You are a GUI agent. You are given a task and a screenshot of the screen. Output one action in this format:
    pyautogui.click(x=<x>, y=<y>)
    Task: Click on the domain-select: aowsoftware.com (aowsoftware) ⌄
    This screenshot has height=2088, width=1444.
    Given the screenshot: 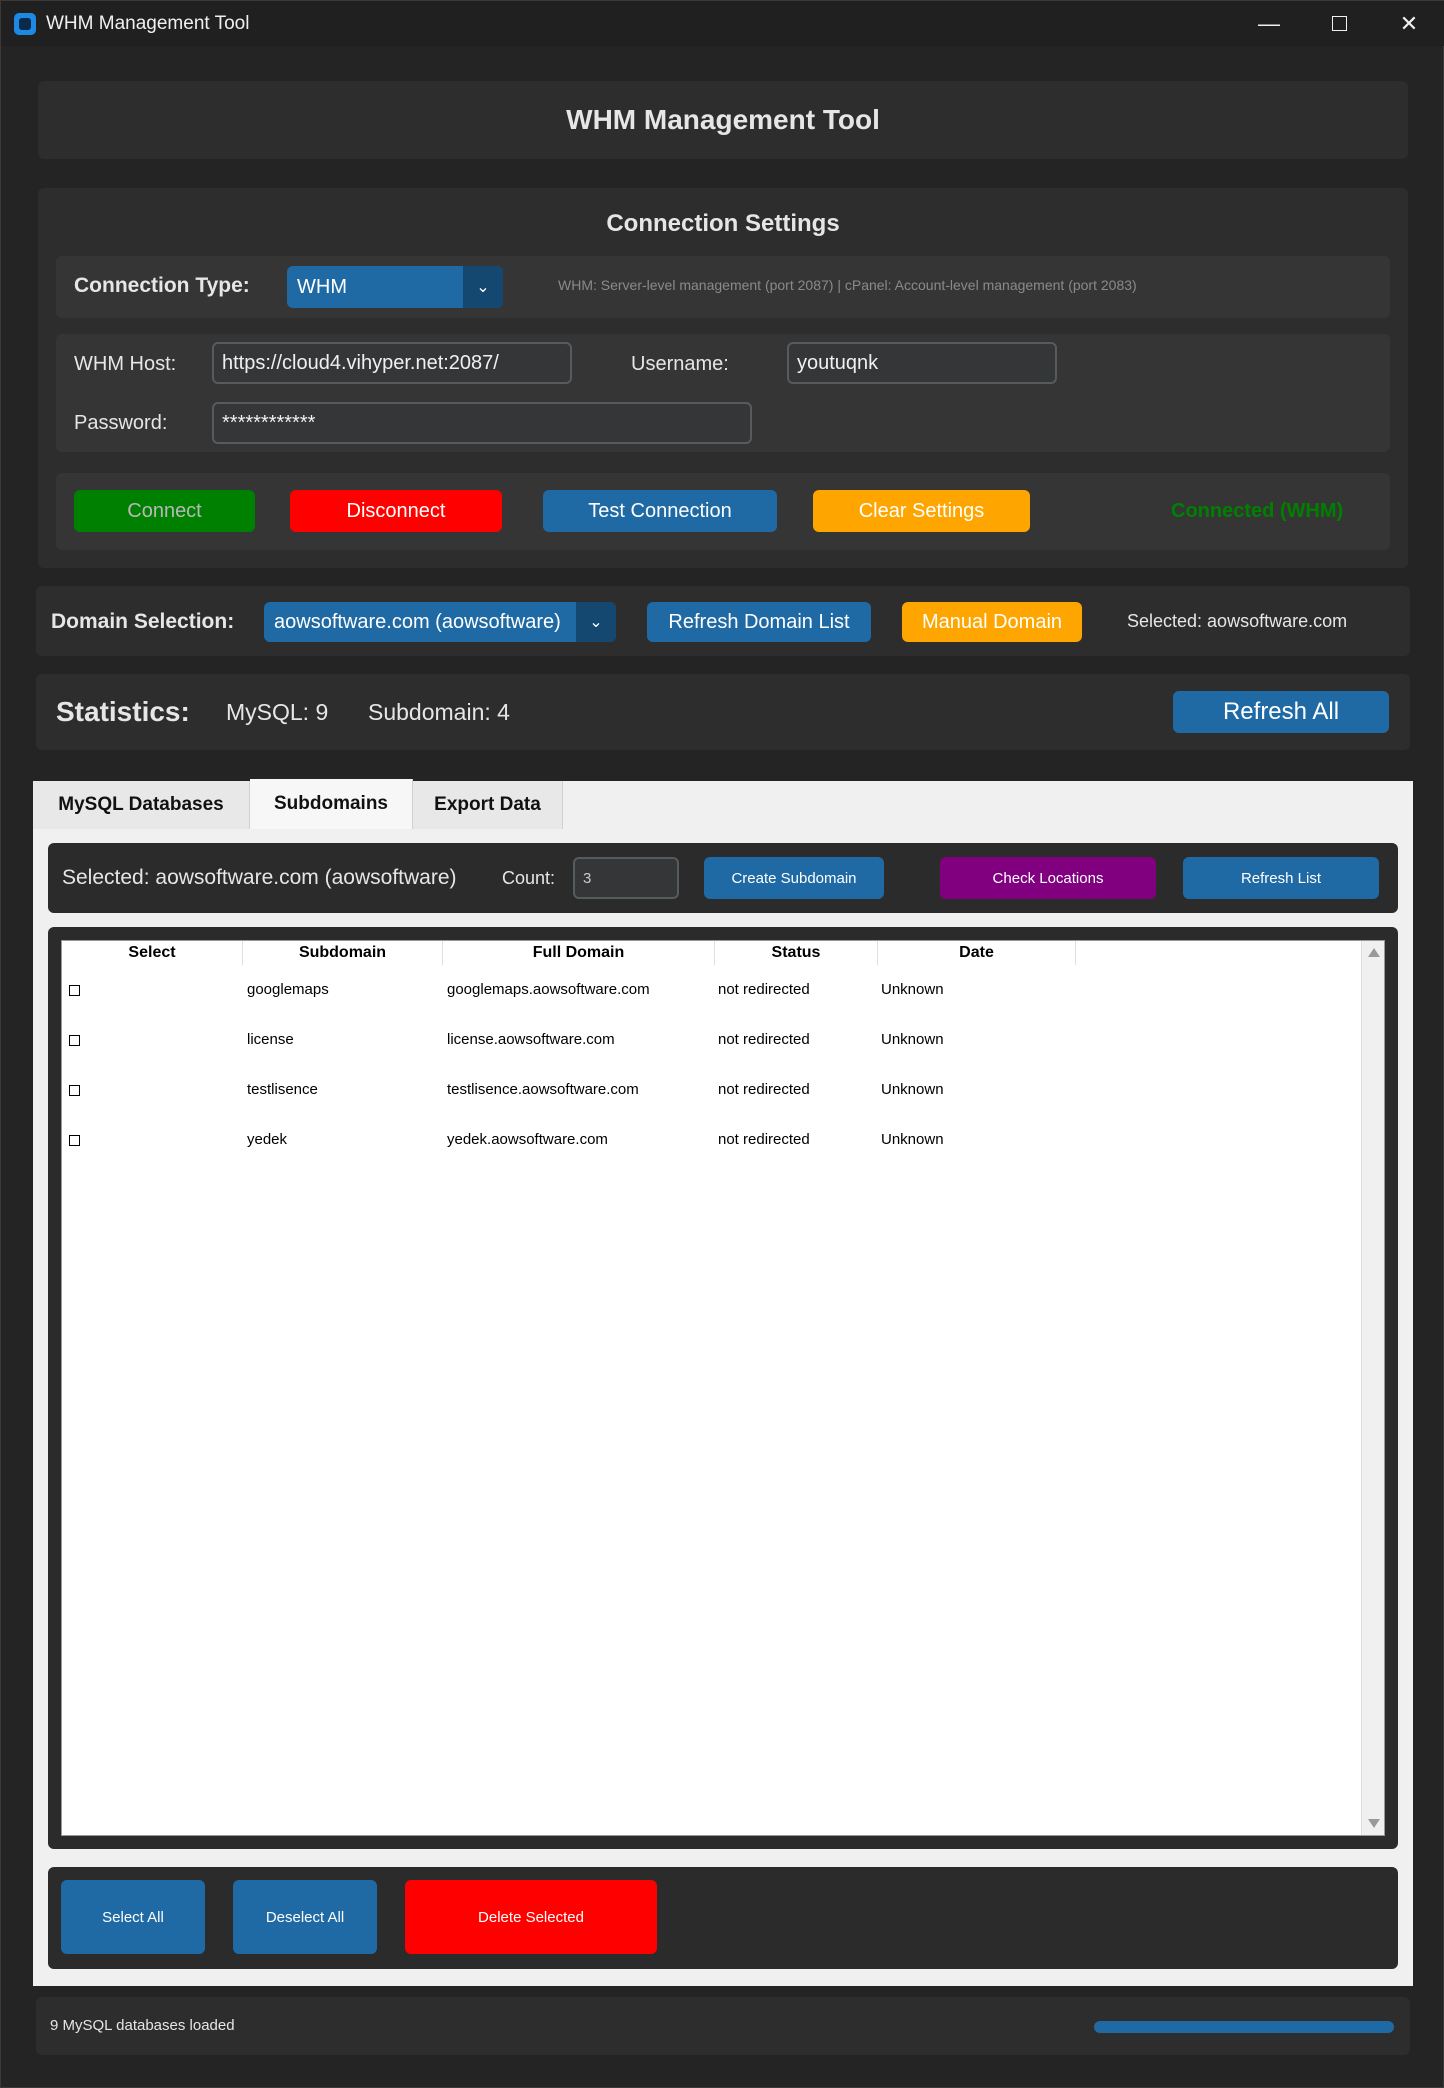 What is the action you would take?
    pyautogui.click(x=440, y=622)
    